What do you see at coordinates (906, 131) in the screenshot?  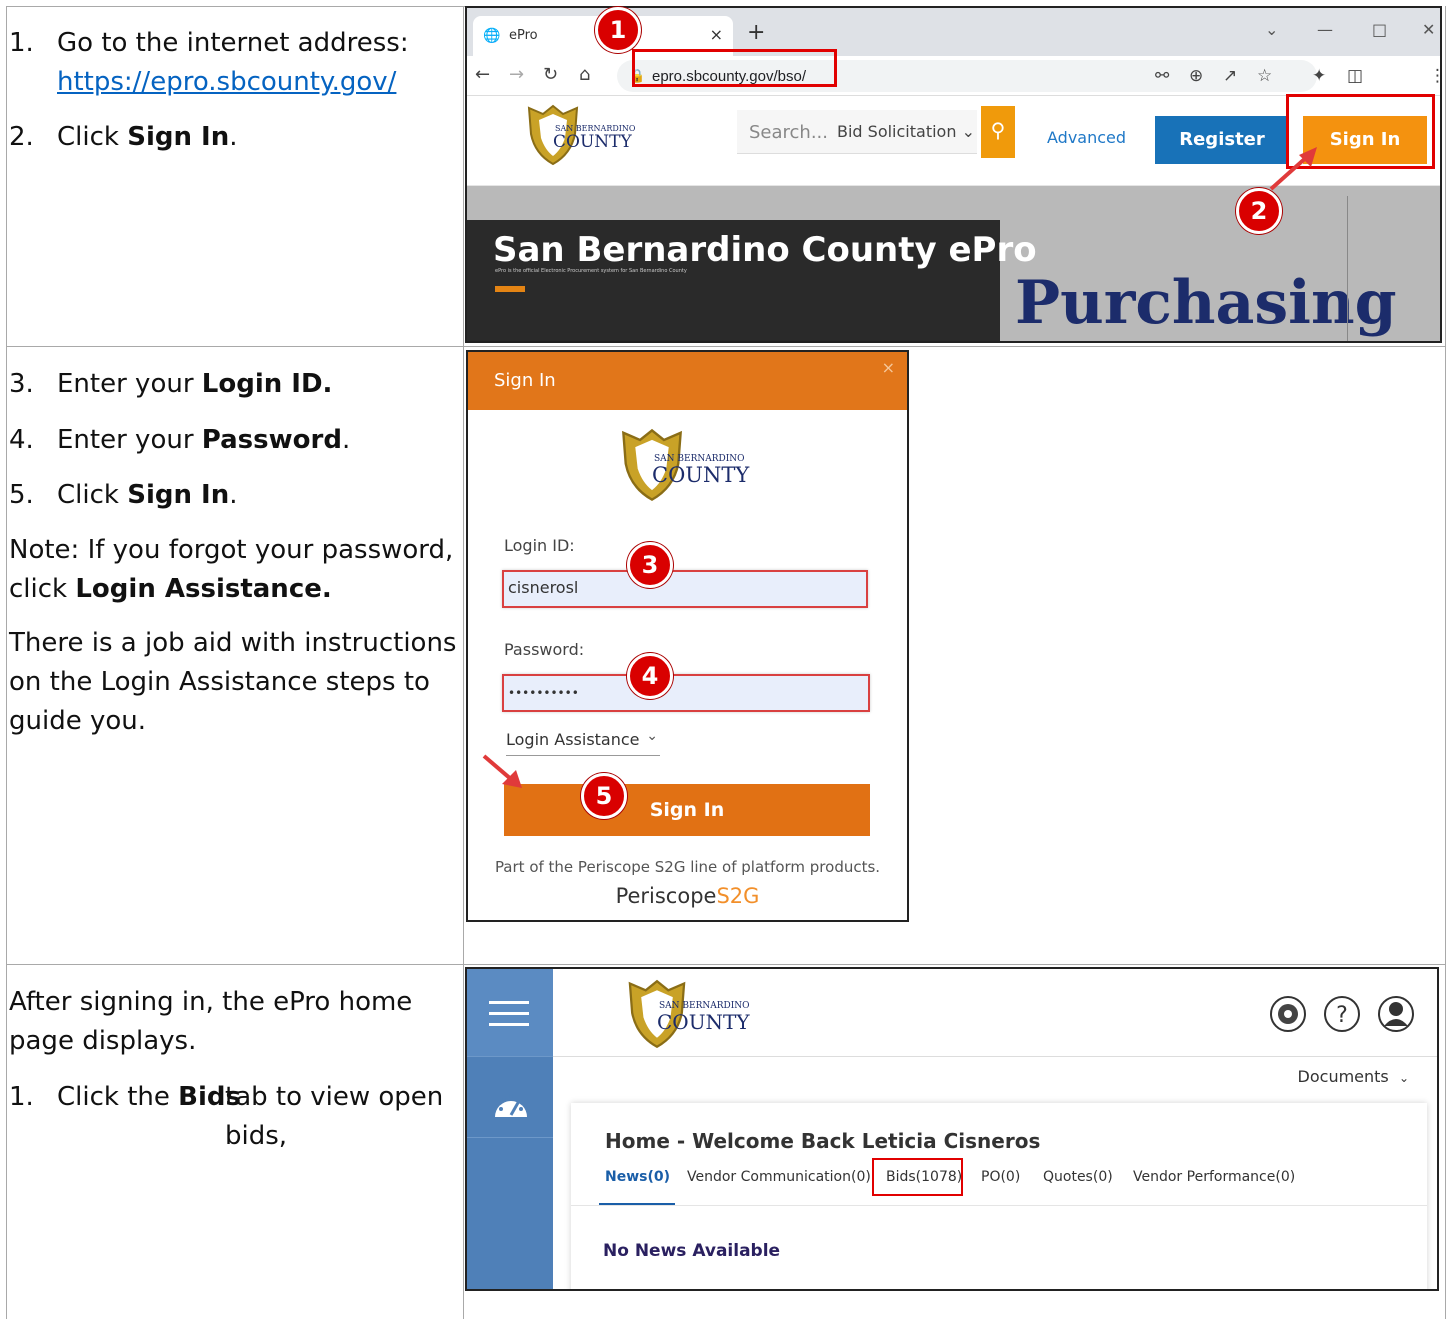 I see `search-category-select: Bid Solicitation ⌄` at bounding box center [906, 131].